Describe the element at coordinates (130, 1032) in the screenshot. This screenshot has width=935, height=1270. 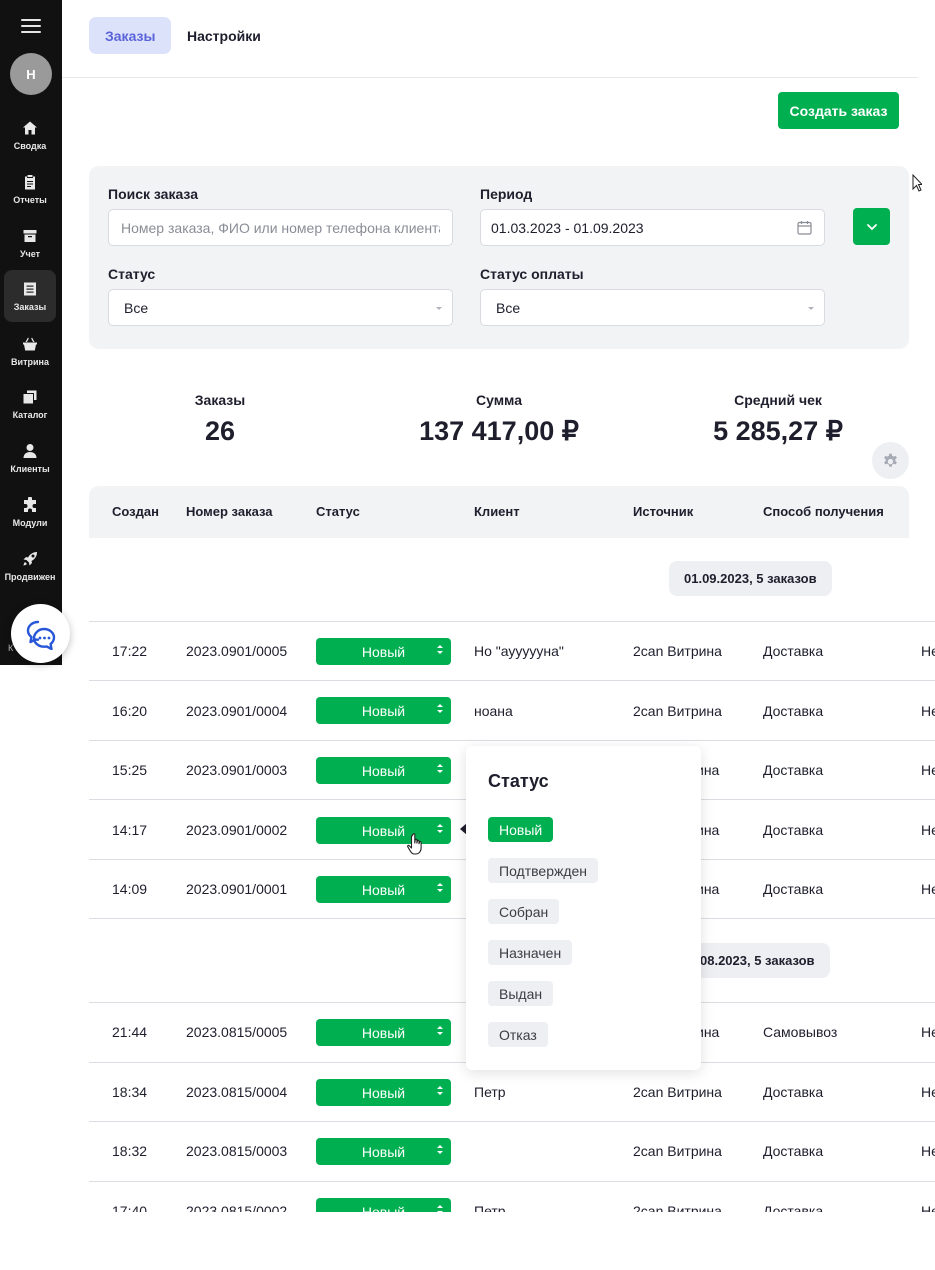
I see `row-created: 21:44` at that location.